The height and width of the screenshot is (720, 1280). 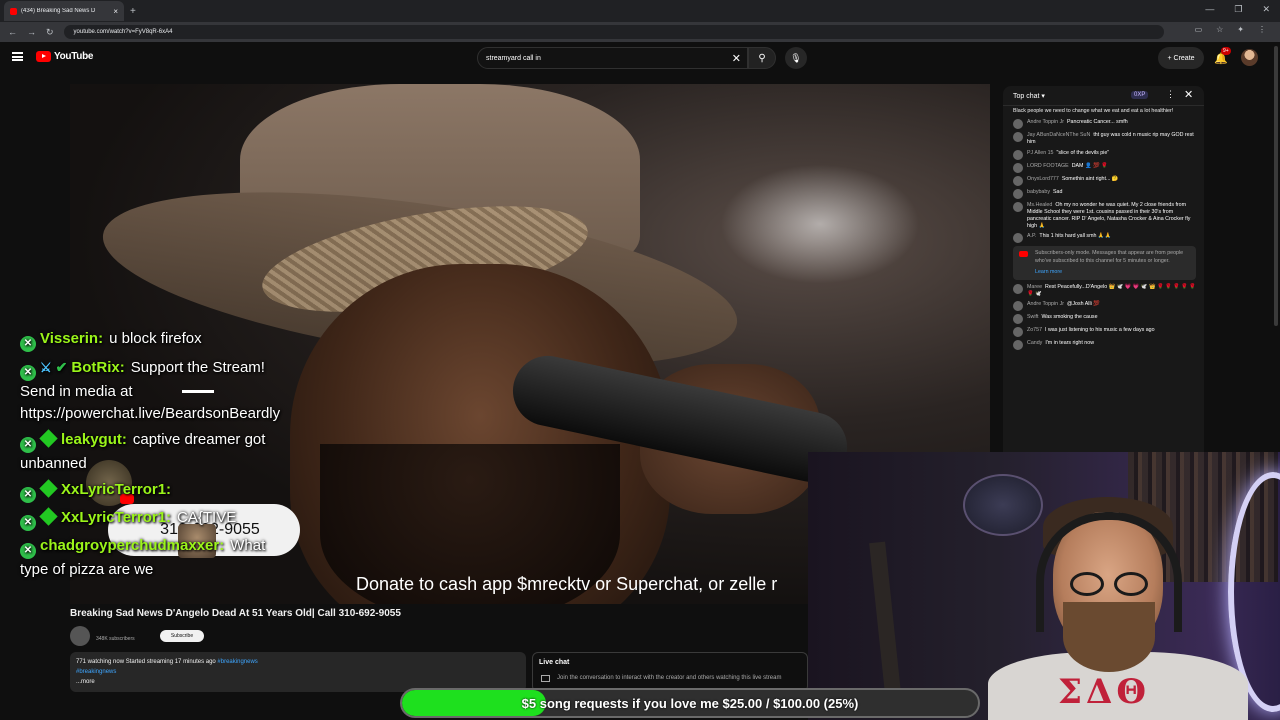 What do you see at coordinates (1104, 345) in the screenshot?
I see `chat-message: Candy I'm in tears right now` at bounding box center [1104, 345].